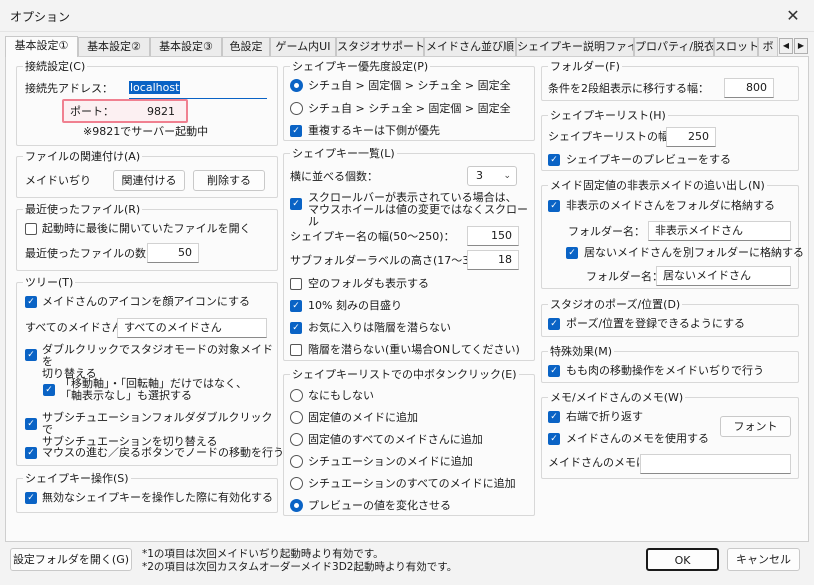 Image resolution: width=814 pixels, height=585 pixels. I want to click on sub-label-height-input: 18, so click(493, 260).